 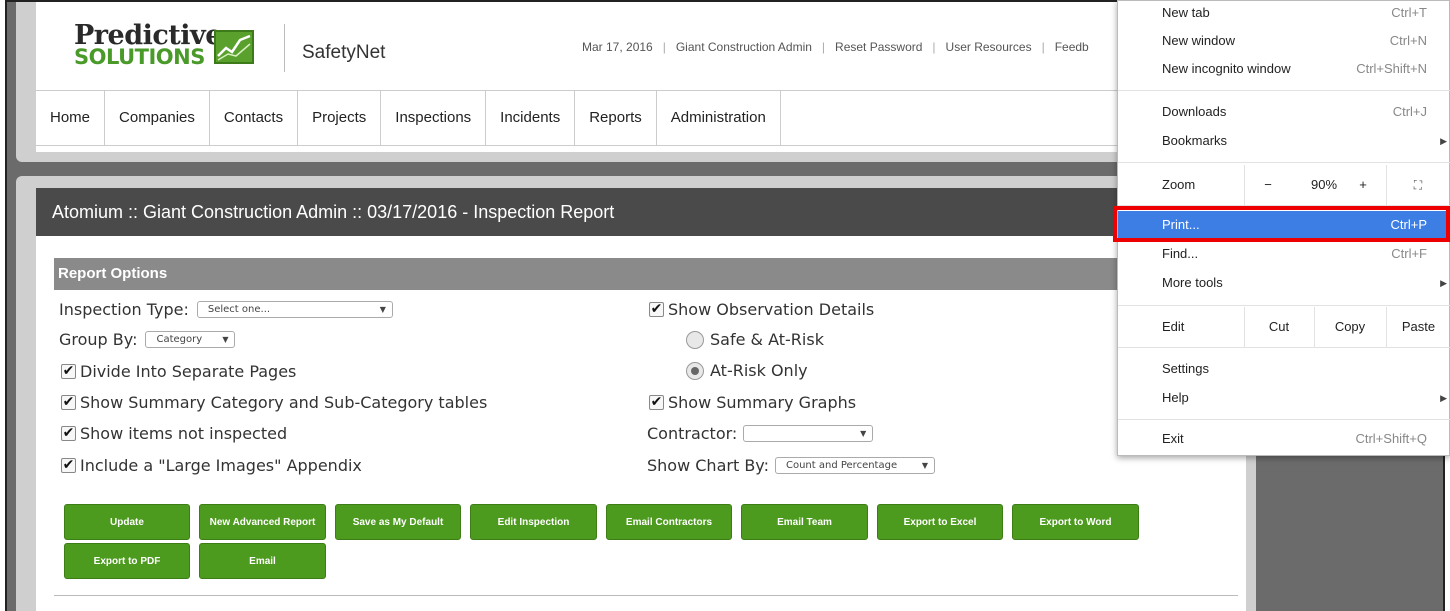 I want to click on chart-by-row: Show Chart By: Count and Percentage ▼, so click(x=791, y=465).